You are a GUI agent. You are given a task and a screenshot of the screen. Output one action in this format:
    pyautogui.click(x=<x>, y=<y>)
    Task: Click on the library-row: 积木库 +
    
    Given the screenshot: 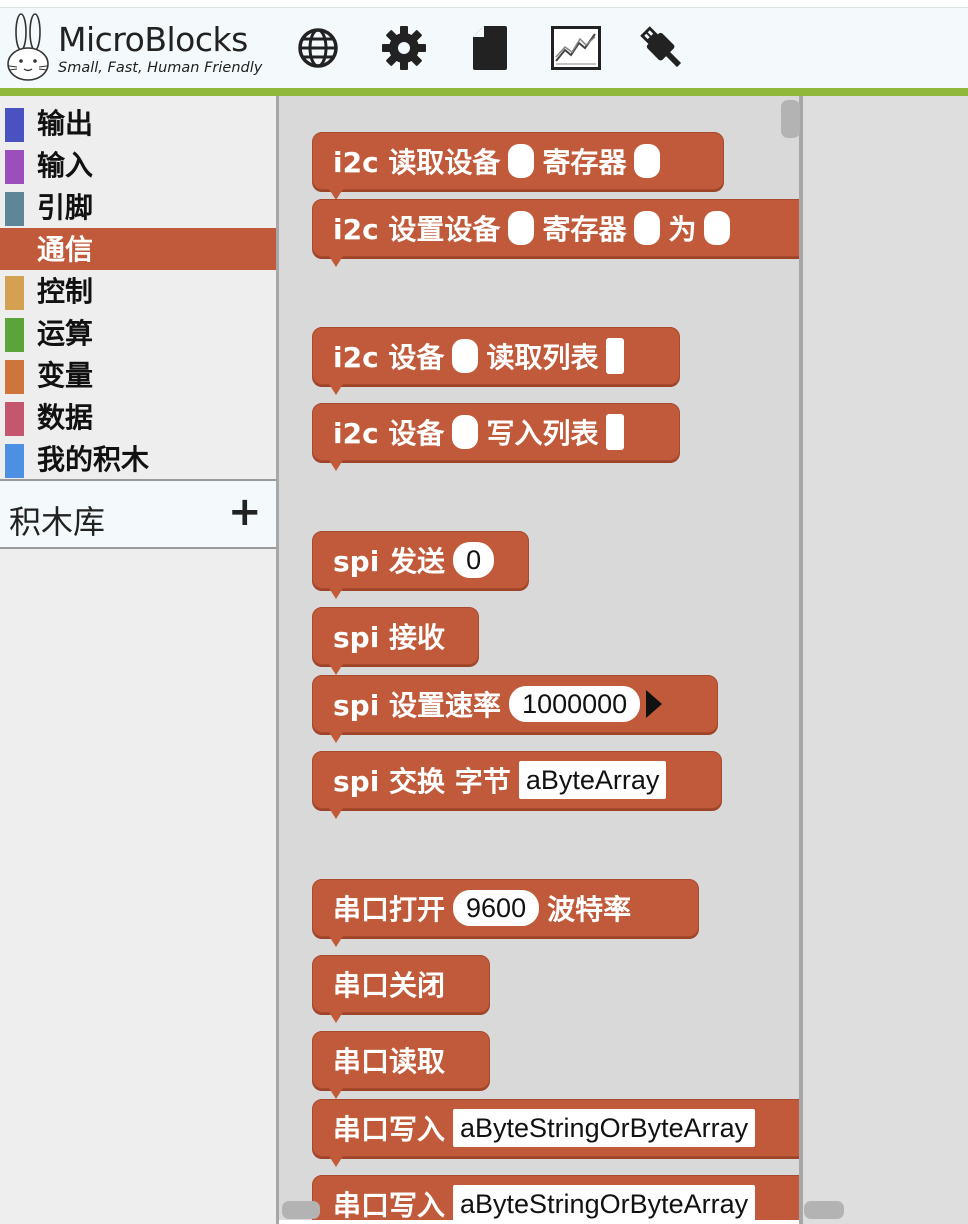 What is the action you would take?
    pyautogui.click(x=138, y=514)
    